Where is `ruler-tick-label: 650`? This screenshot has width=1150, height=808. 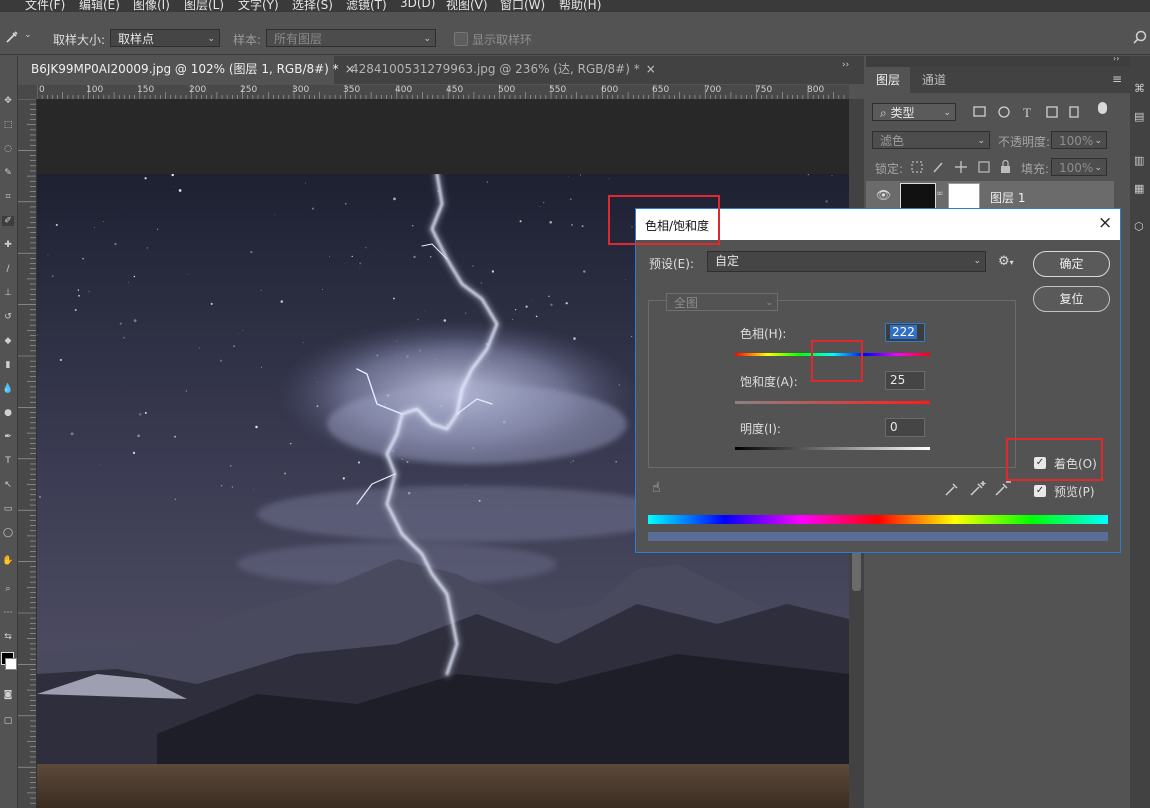
ruler-tick-label: 650 is located at coordinates (661, 90).